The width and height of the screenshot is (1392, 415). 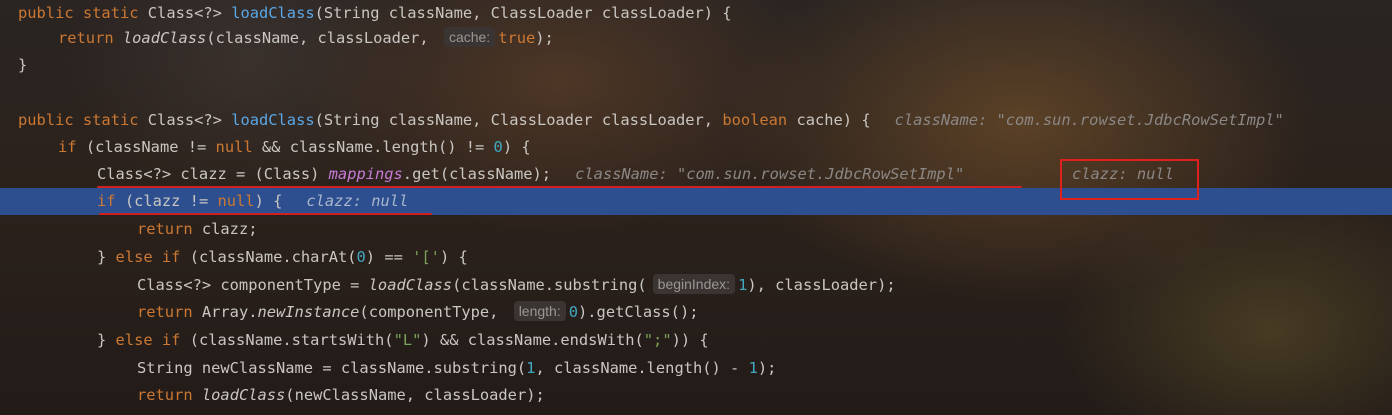 I want to click on expr: (newClassName, classLoader);, so click(x=415, y=395).